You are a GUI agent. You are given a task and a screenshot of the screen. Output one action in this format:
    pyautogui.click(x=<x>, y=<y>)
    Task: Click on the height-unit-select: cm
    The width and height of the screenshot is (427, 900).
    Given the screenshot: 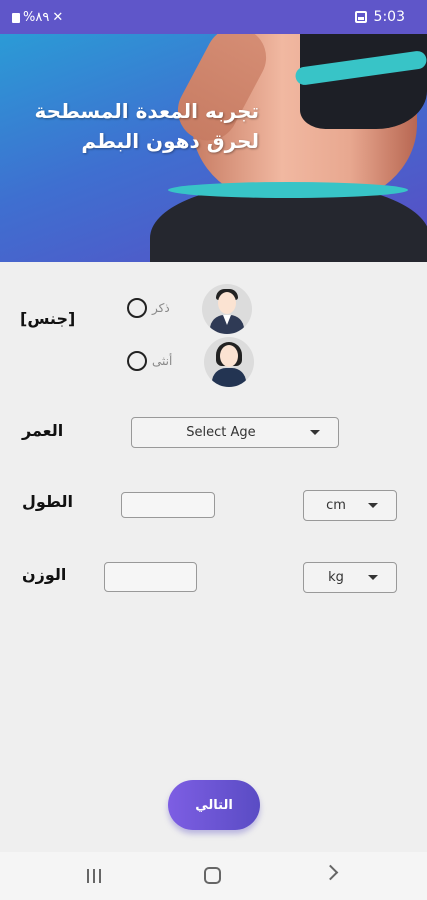 What is the action you would take?
    pyautogui.click(x=350, y=505)
    